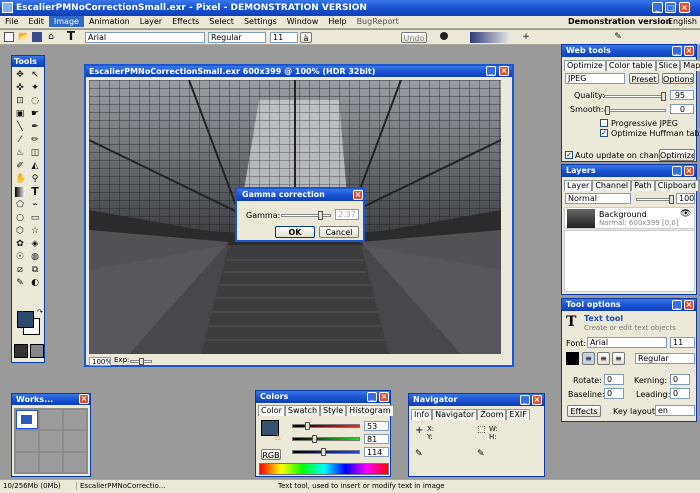 This screenshot has height=493, width=700. What do you see at coordinates (668, 65) in the screenshot?
I see `tab-slice: Slice` at bounding box center [668, 65].